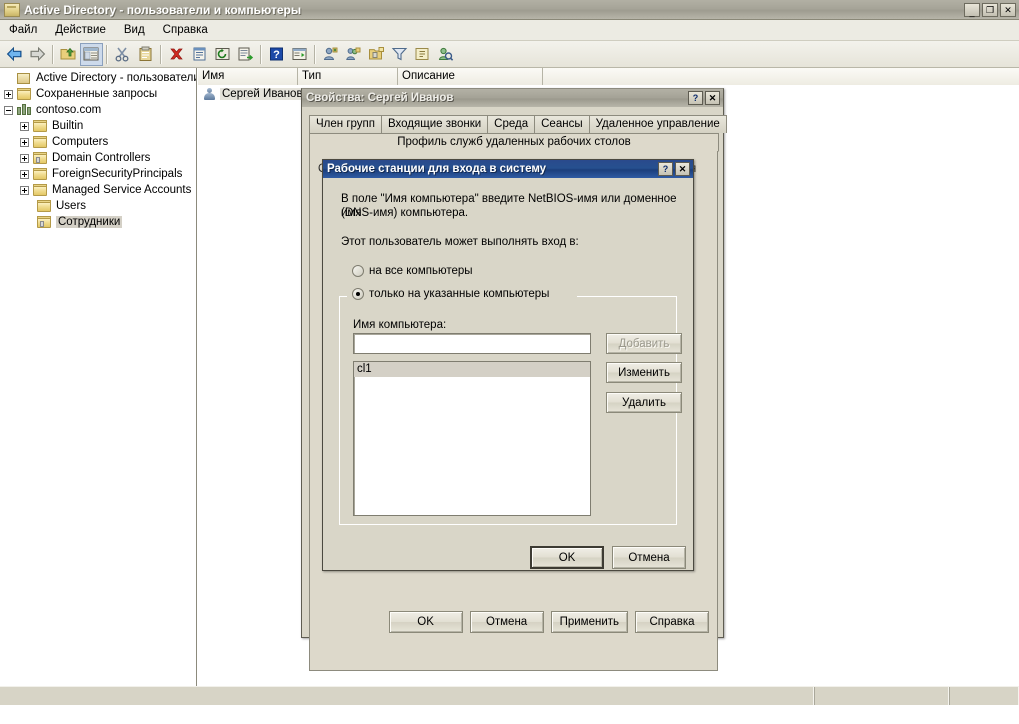 The image size is (1019, 724). Describe the element at coordinates (425, 622) in the screenshot. I see `properties-ok-button: OK` at that location.